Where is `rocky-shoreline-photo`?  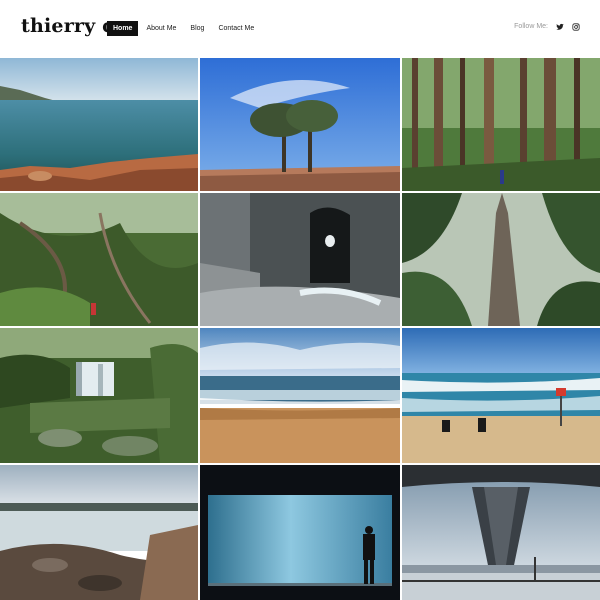
rocky-shoreline-photo is located at coordinates (99, 532).